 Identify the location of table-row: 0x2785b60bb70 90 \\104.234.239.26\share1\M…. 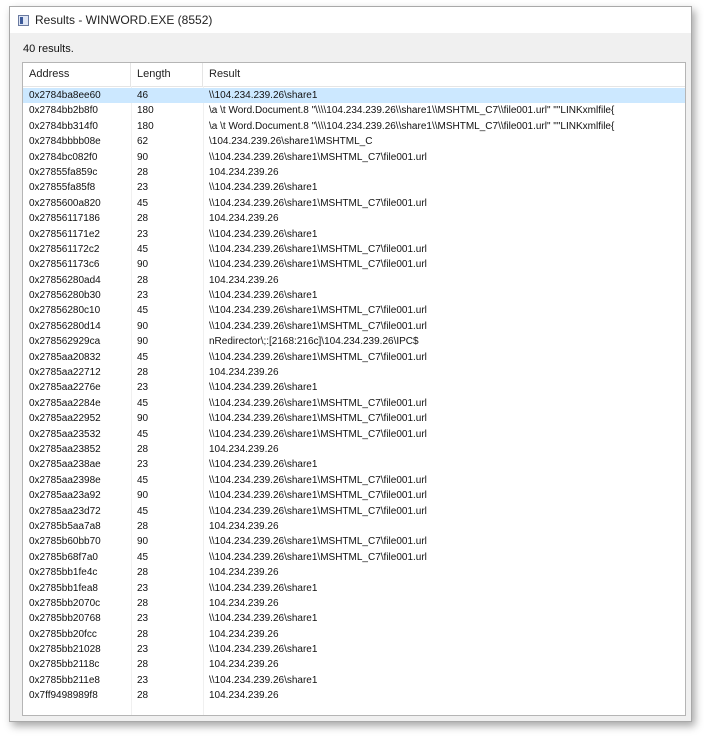
(354, 541).